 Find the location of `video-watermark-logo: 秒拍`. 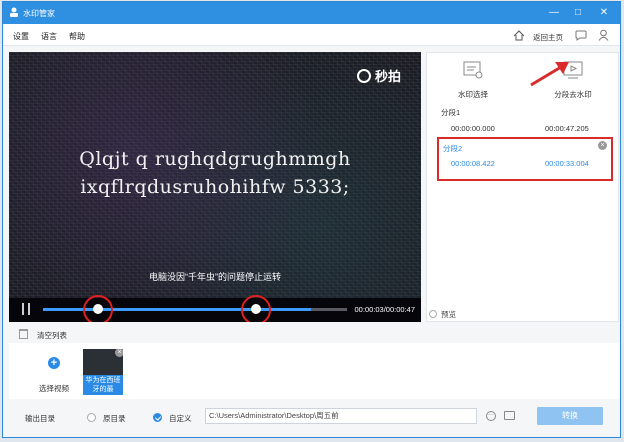

video-watermark-logo: 秒拍 is located at coordinates (379, 75).